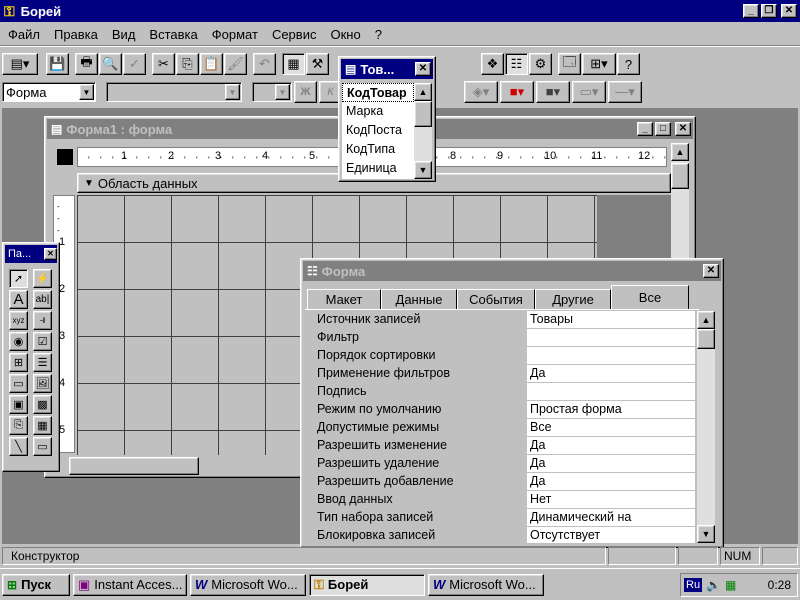 The width and height of the screenshot is (800, 600). I want to click on database-window-icon: 🗔, so click(569, 64).